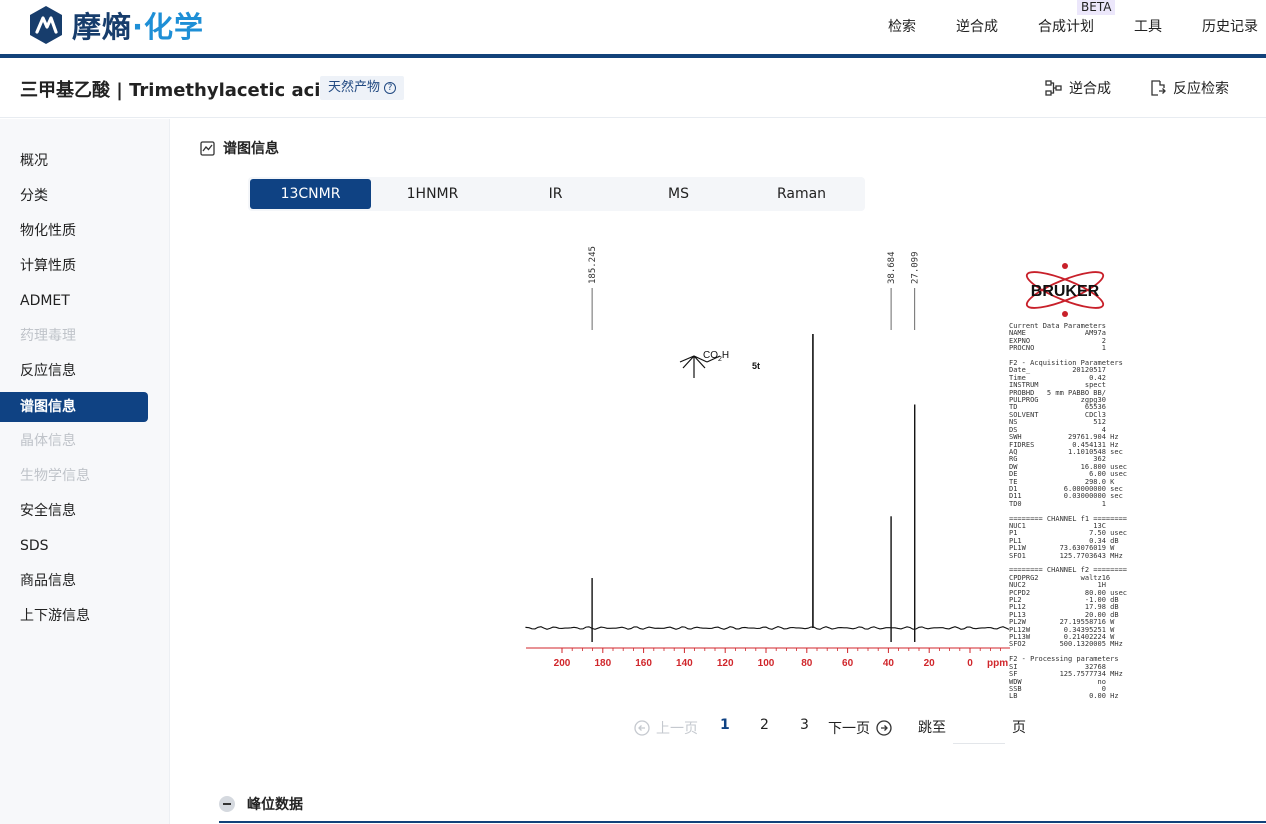 The height and width of the screenshot is (824, 1266). What do you see at coordinates (74, 266) in the screenshot?
I see `sidebar-item-computed: 计算性质` at bounding box center [74, 266].